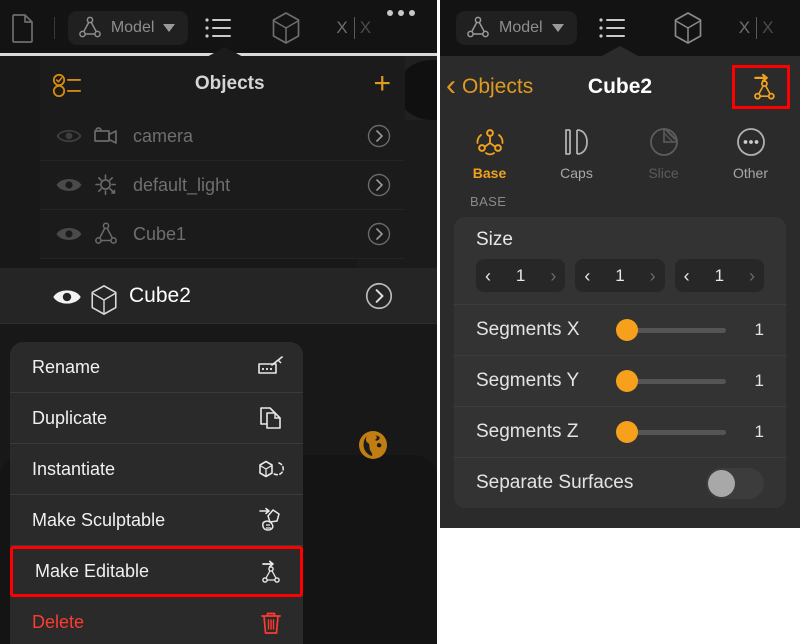 Image resolution: width=800 pixels, height=644 pixels. I want to click on right-nav-bar: ‹ Objects Cube2, so click(620, 87).